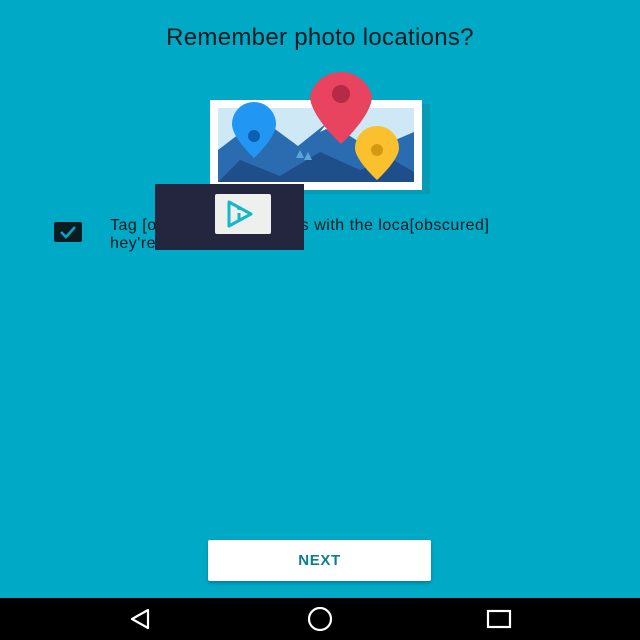  What do you see at coordinates (319, 560) in the screenshot?
I see `next-button: NEXT` at bounding box center [319, 560].